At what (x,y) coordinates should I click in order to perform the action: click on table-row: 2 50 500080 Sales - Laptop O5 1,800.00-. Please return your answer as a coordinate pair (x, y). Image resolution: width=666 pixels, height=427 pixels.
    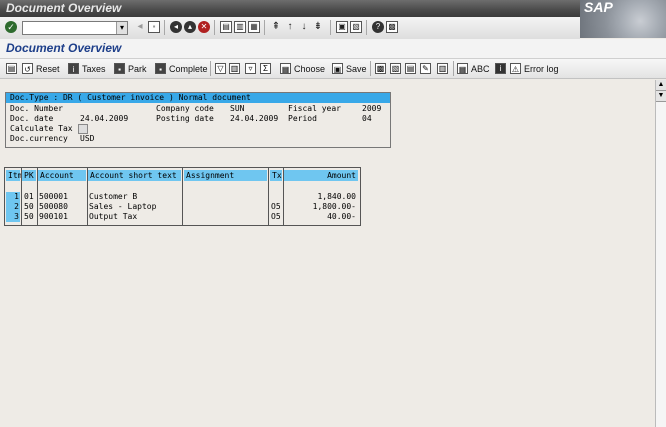
    Looking at the image, I should click on (182, 207).